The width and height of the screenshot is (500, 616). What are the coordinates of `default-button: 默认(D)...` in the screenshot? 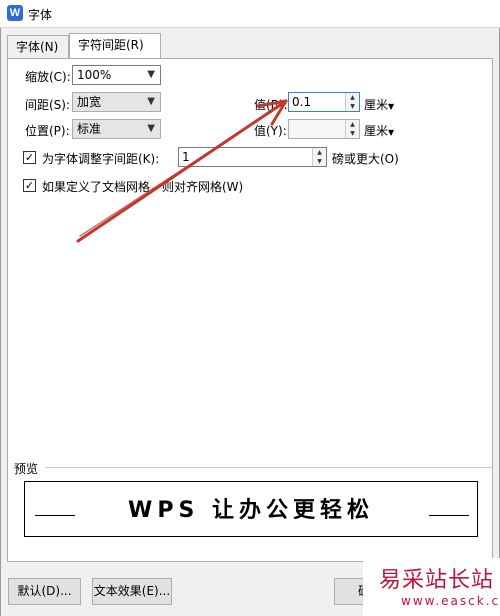 It's located at (44, 591).